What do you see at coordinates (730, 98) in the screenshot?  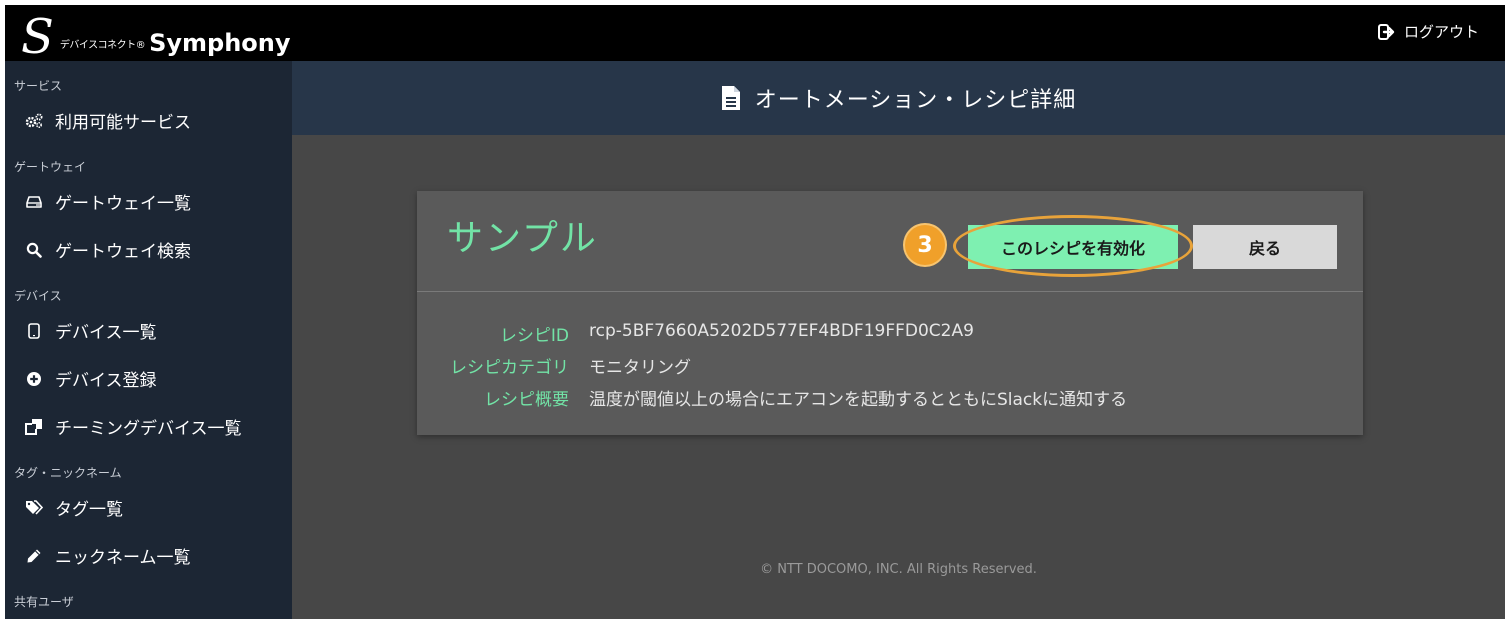 I see `file-text-icon` at bounding box center [730, 98].